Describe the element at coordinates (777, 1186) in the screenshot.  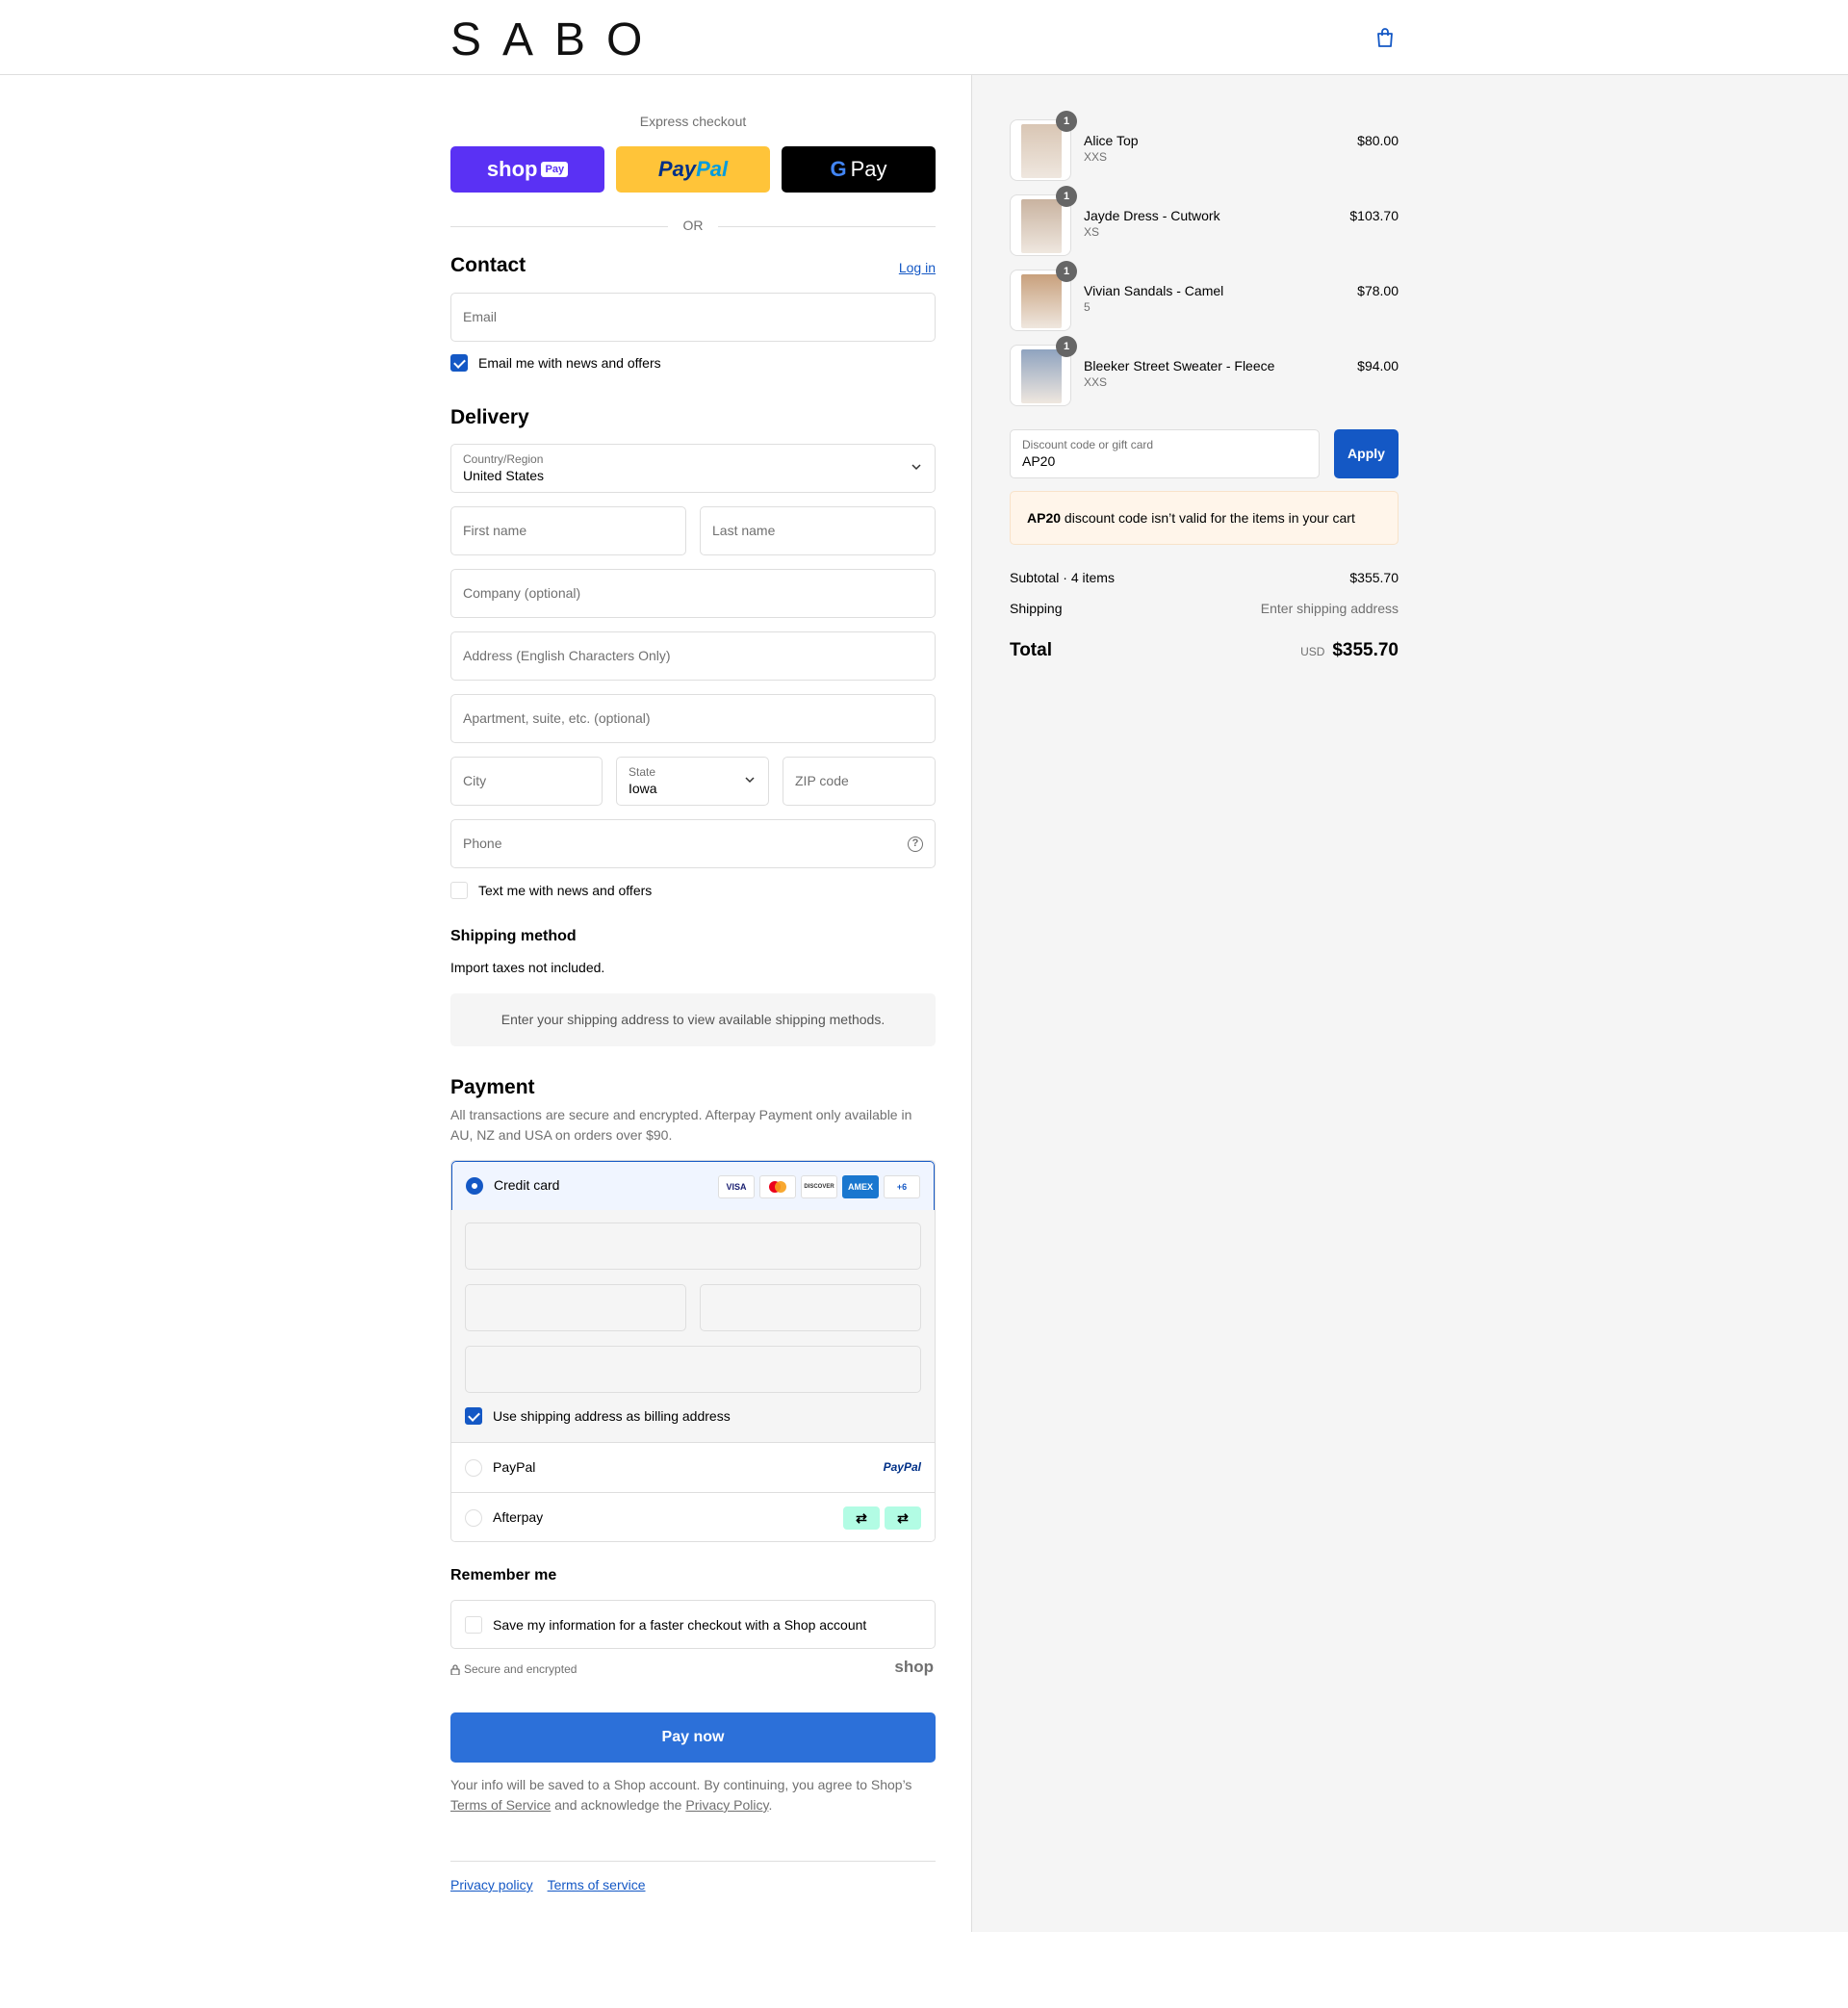
I see `mastercard-icon` at that location.